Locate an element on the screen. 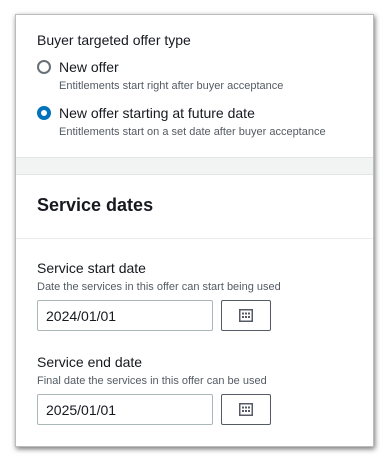 The image size is (388, 462). service-start-calendar-button is located at coordinates (246, 315).